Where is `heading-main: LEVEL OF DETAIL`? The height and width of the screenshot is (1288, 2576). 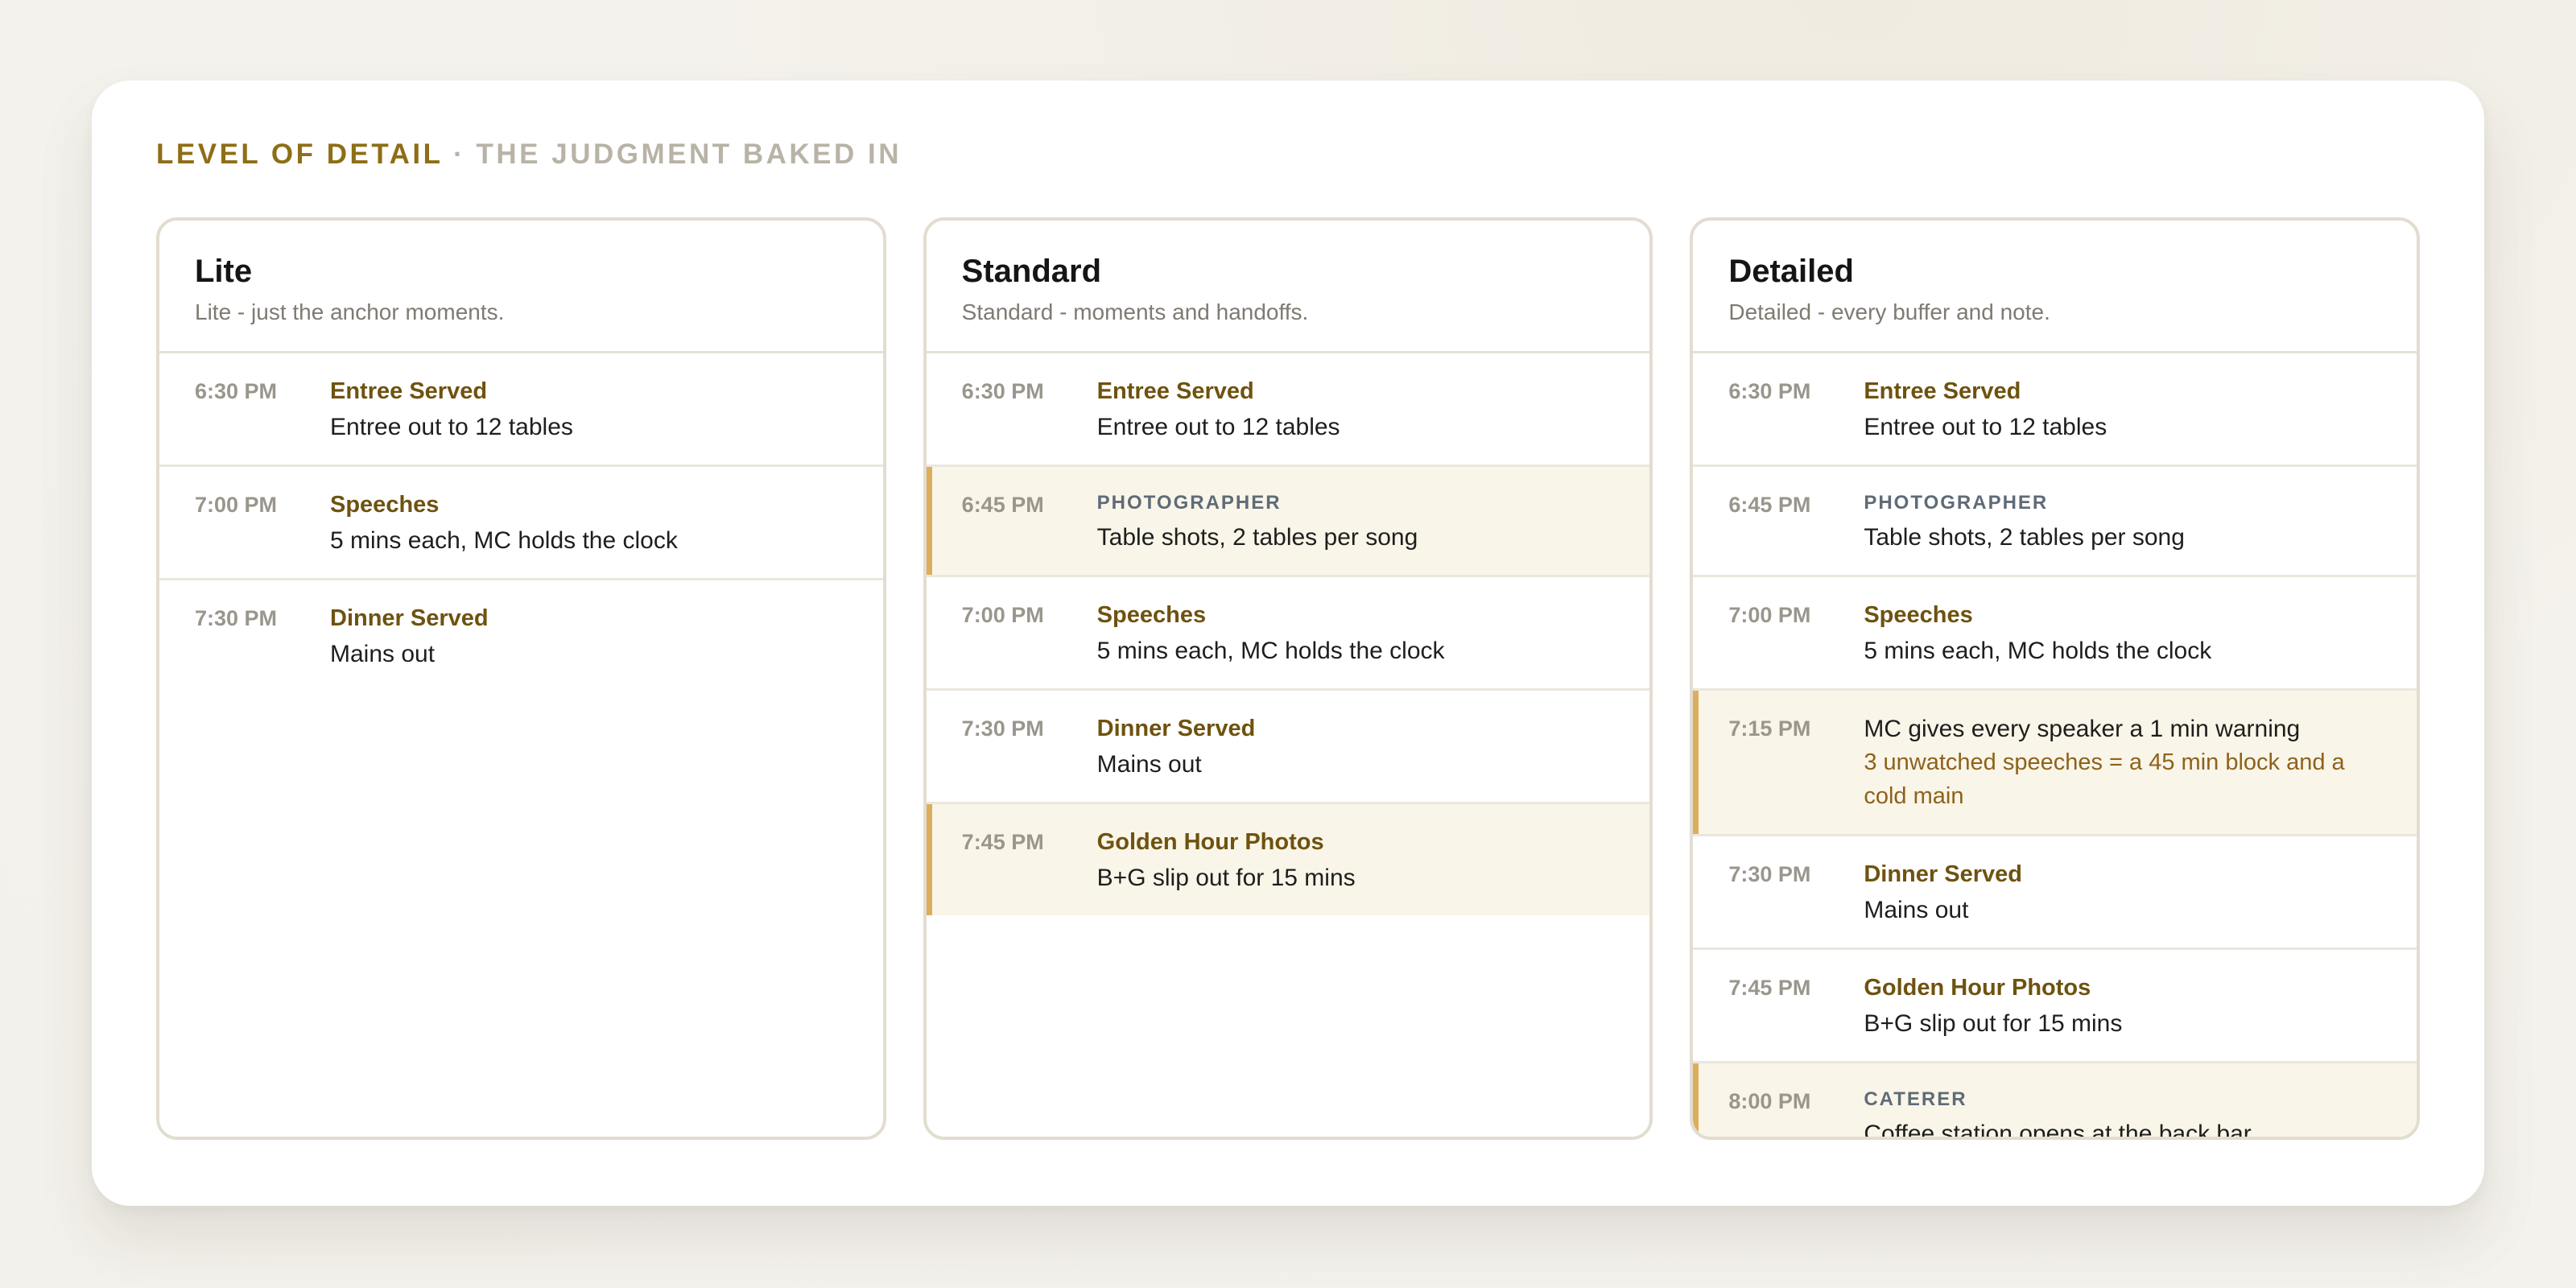 heading-main: LEVEL OF DETAIL is located at coordinates (299, 154).